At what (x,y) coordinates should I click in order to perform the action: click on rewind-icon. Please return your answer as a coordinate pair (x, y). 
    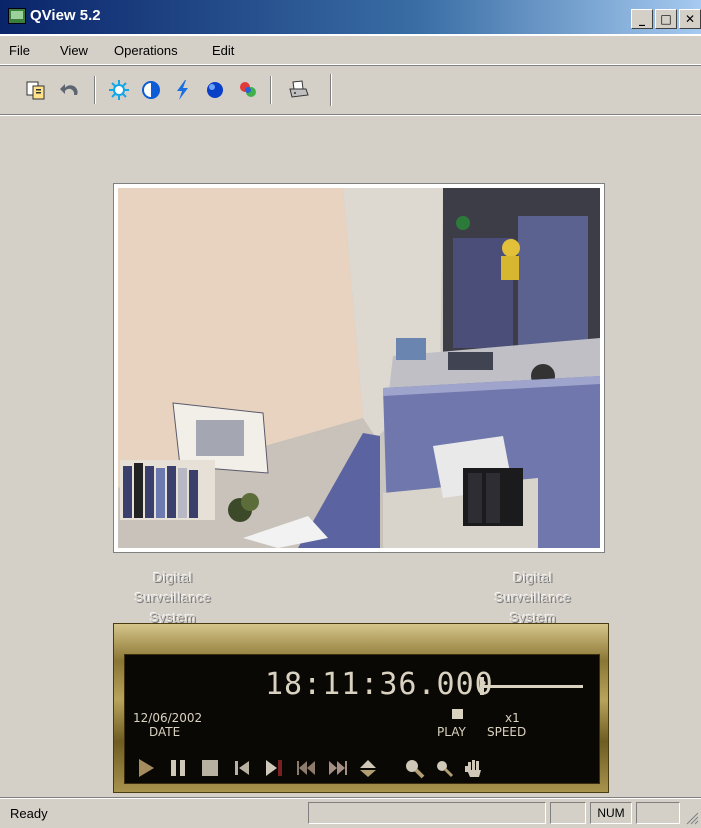
    Looking at the image, I should click on (306, 768).